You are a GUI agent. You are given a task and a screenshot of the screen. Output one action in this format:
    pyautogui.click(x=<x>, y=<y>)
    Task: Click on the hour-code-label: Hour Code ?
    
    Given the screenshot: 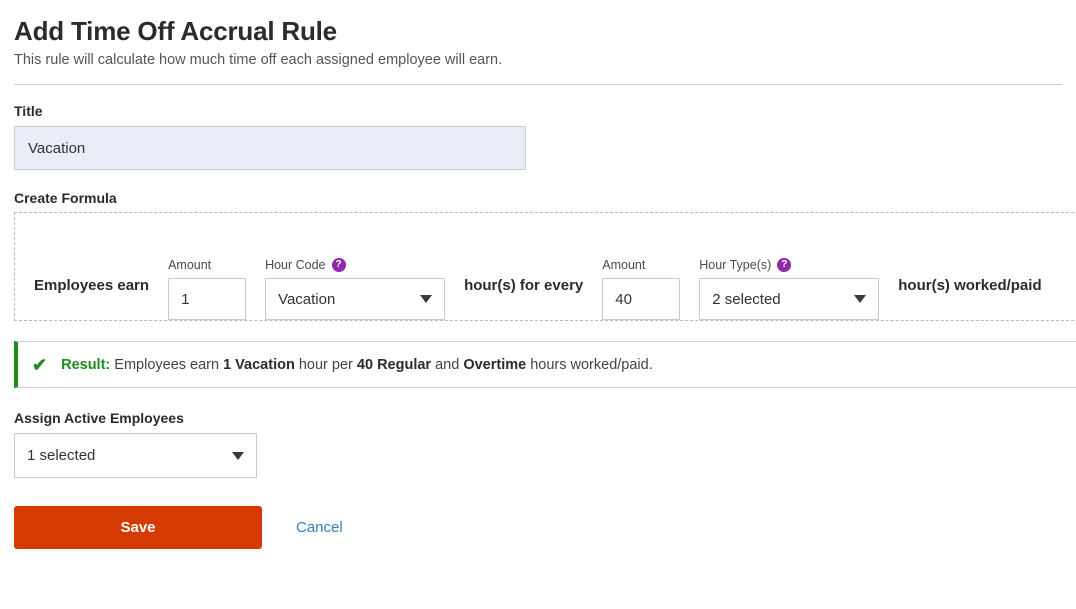 What is the action you would take?
    pyautogui.click(x=355, y=265)
    